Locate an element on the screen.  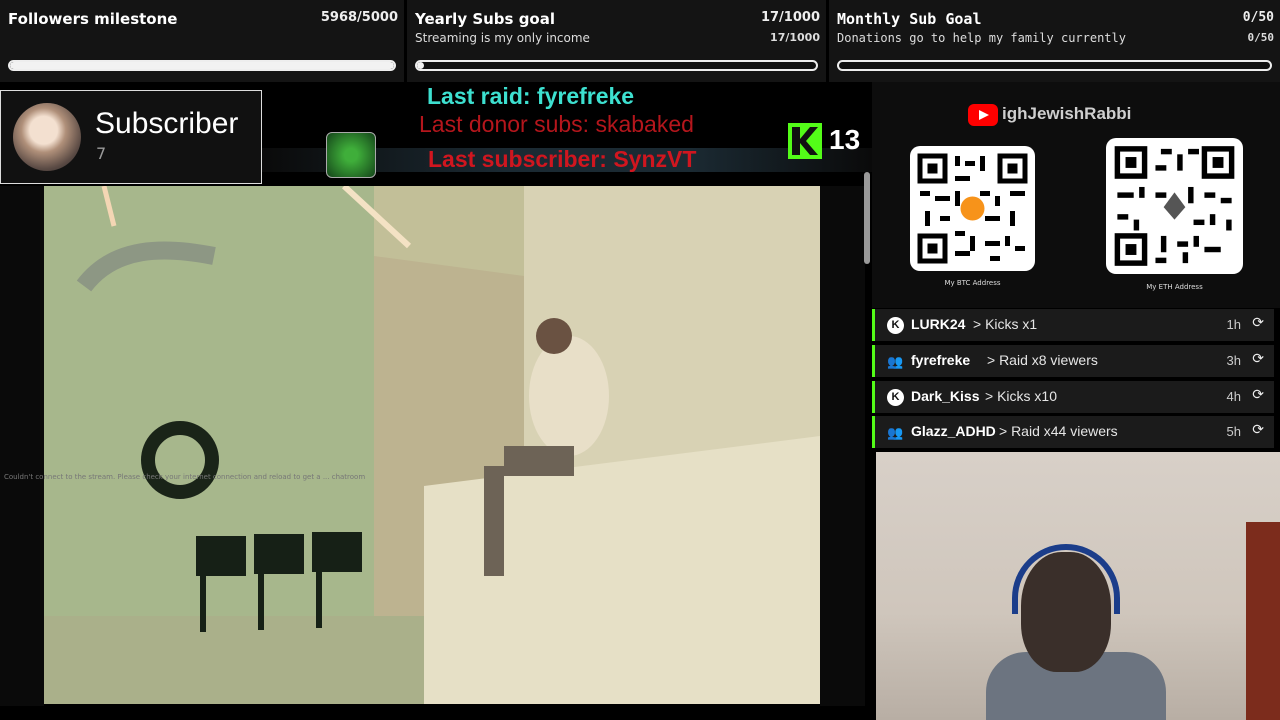
event-desc: > Raid x8 viewers is located at coordinates (1042, 360).